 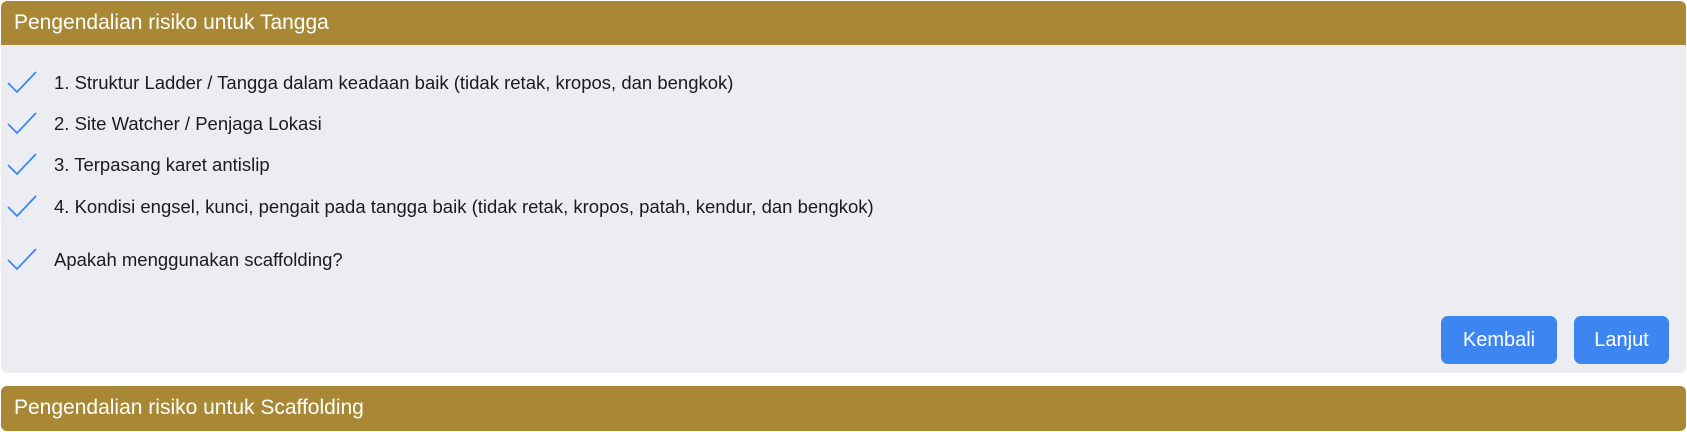 What do you see at coordinates (843, 23) in the screenshot?
I see `panel-title-tangga: Pengendalian risiko untuk Tangga` at bounding box center [843, 23].